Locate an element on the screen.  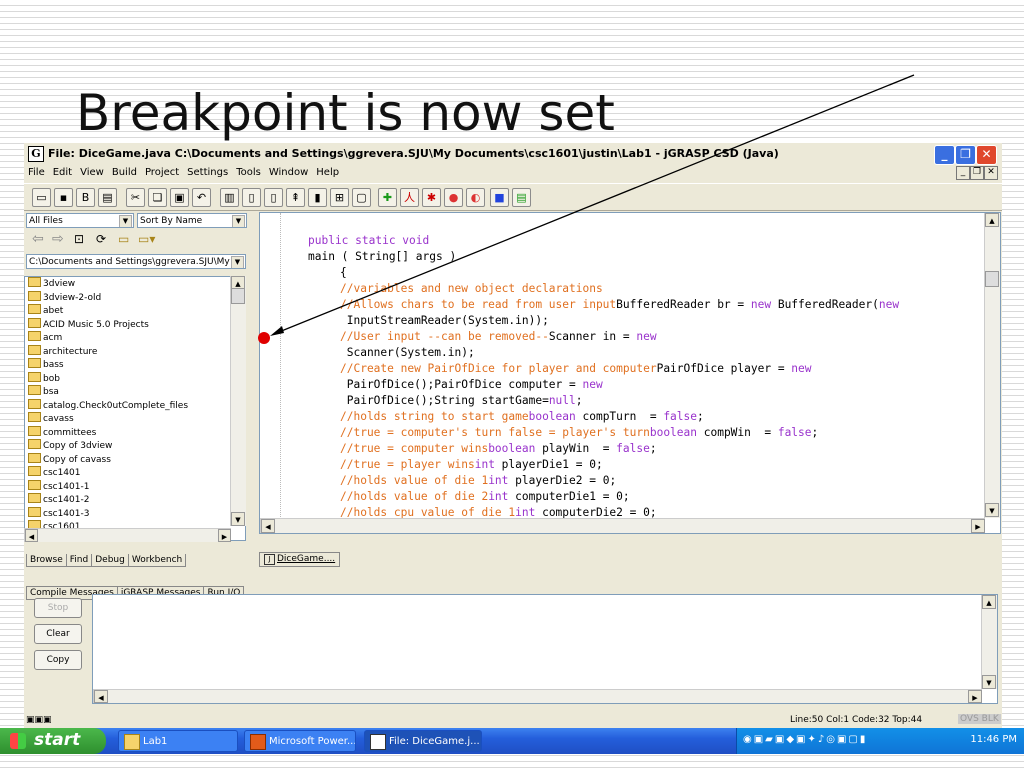
list-item: Copy of cavass is located at coordinates (135, 459).